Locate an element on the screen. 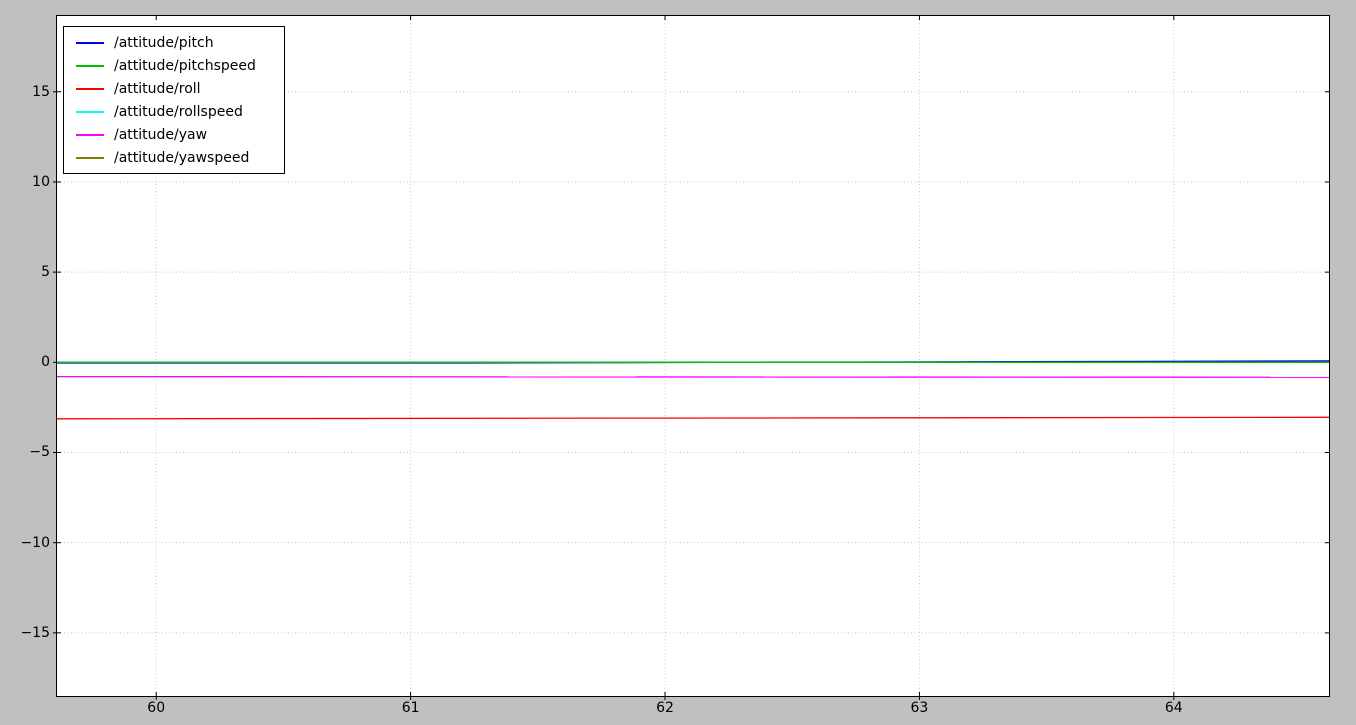 The width and height of the screenshot is (1356, 725). legend-item: /attitude/yawspeed is located at coordinates (174, 157).